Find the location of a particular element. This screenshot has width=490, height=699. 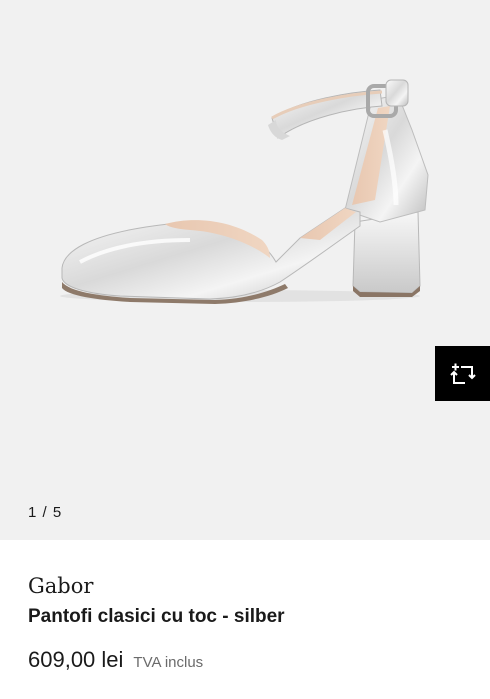

add-to-compare-icon is located at coordinates (462, 373).